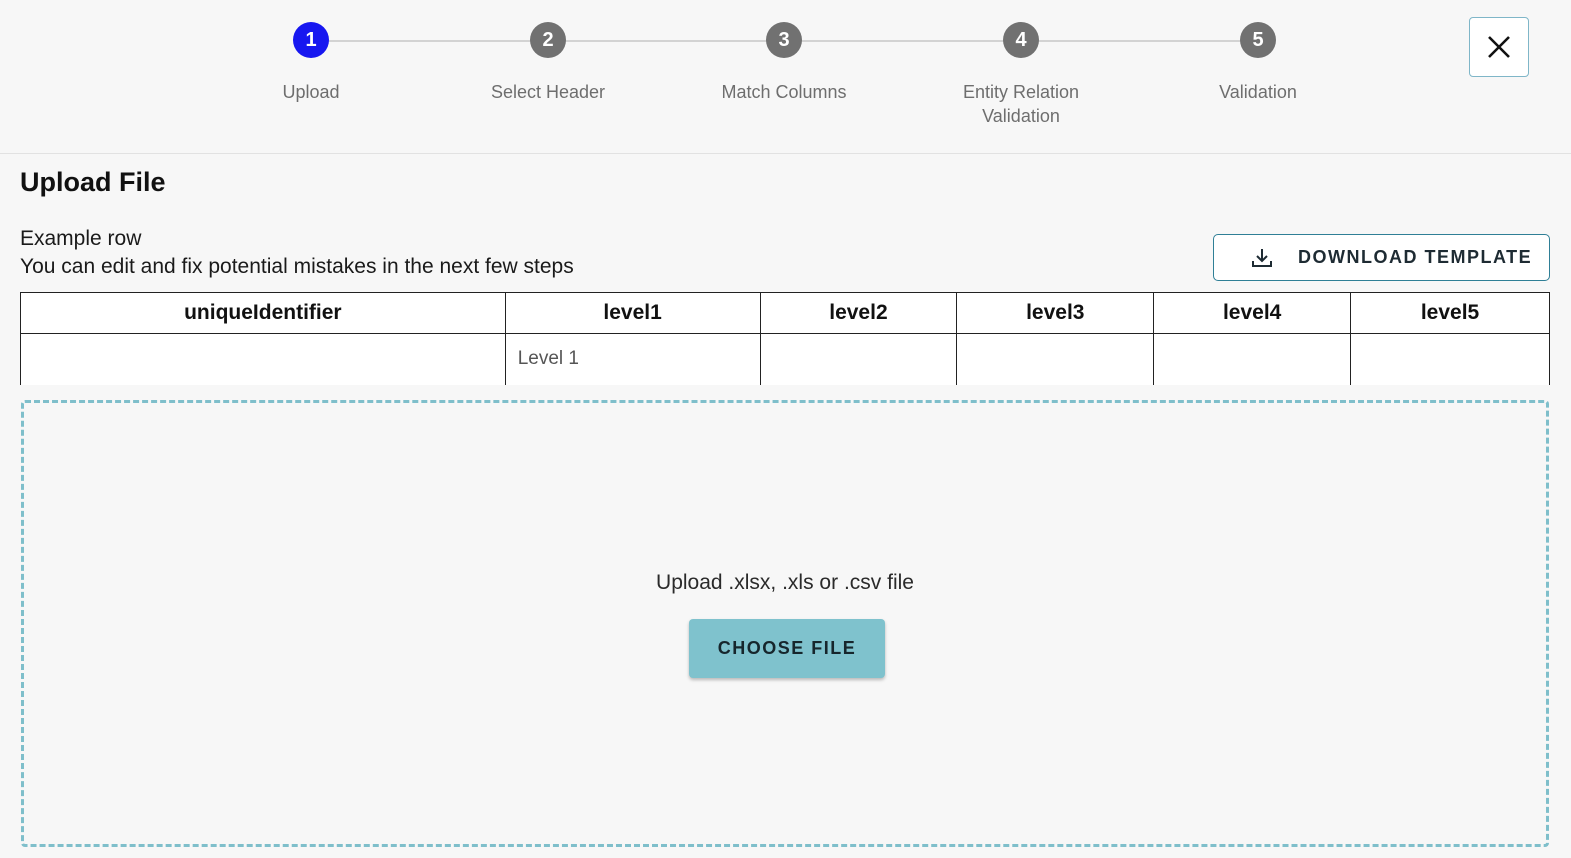  What do you see at coordinates (784, 63) in the screenshot?
I see `step-match-columns: 3 Match Columns` at bounding box center [784, 63].